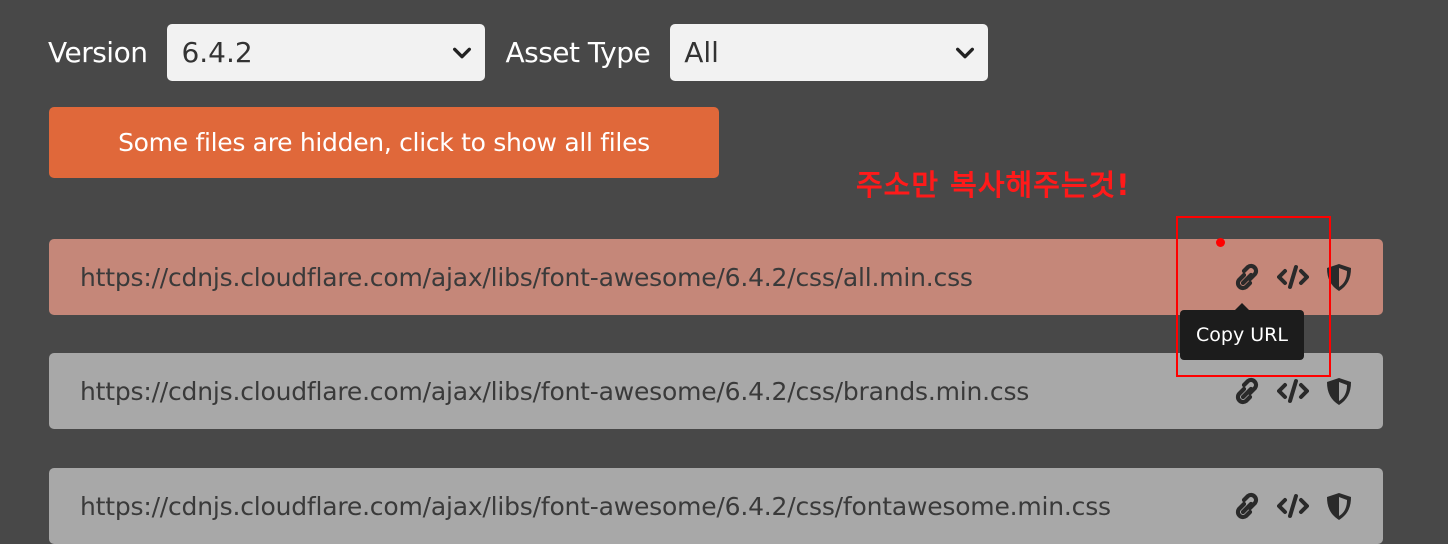 Image resolution: width=1448 pixels, height=544 pixels. Describe the element at coordinates (217, 52) in the screenshot. I see `version-select-value: 6.4.2` at that location.